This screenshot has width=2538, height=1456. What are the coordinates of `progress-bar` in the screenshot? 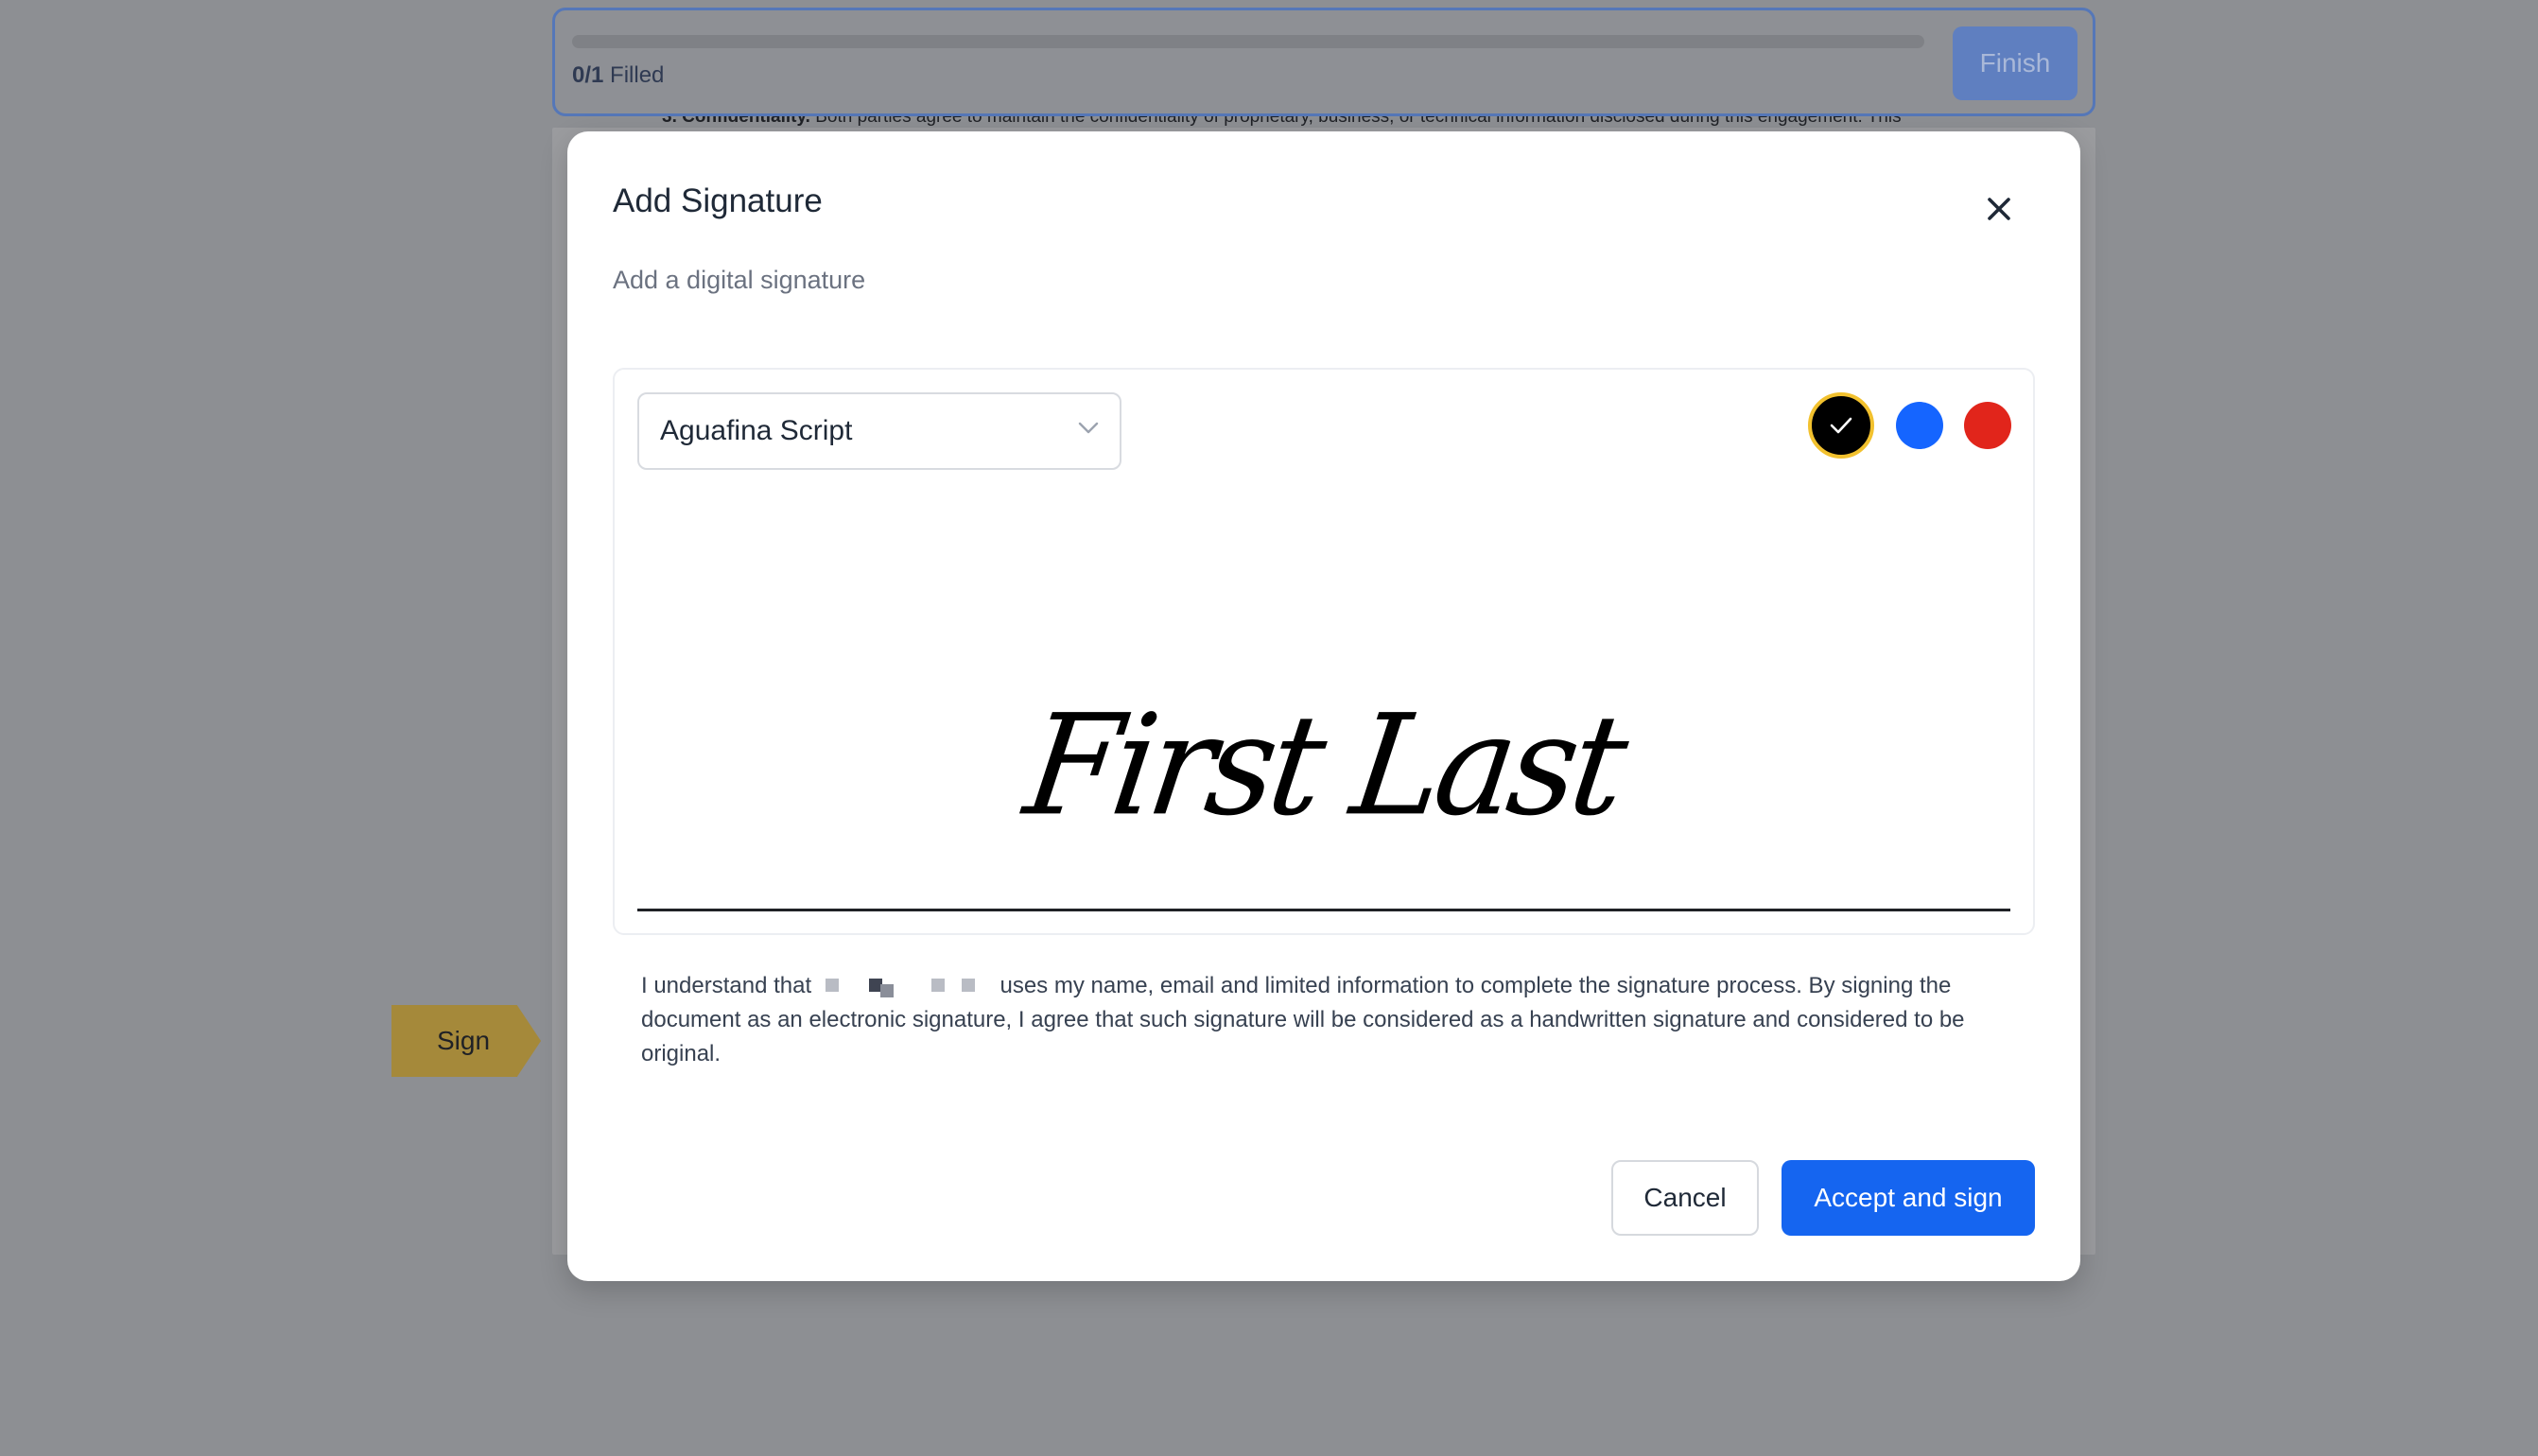 It's located at (1248, 41).